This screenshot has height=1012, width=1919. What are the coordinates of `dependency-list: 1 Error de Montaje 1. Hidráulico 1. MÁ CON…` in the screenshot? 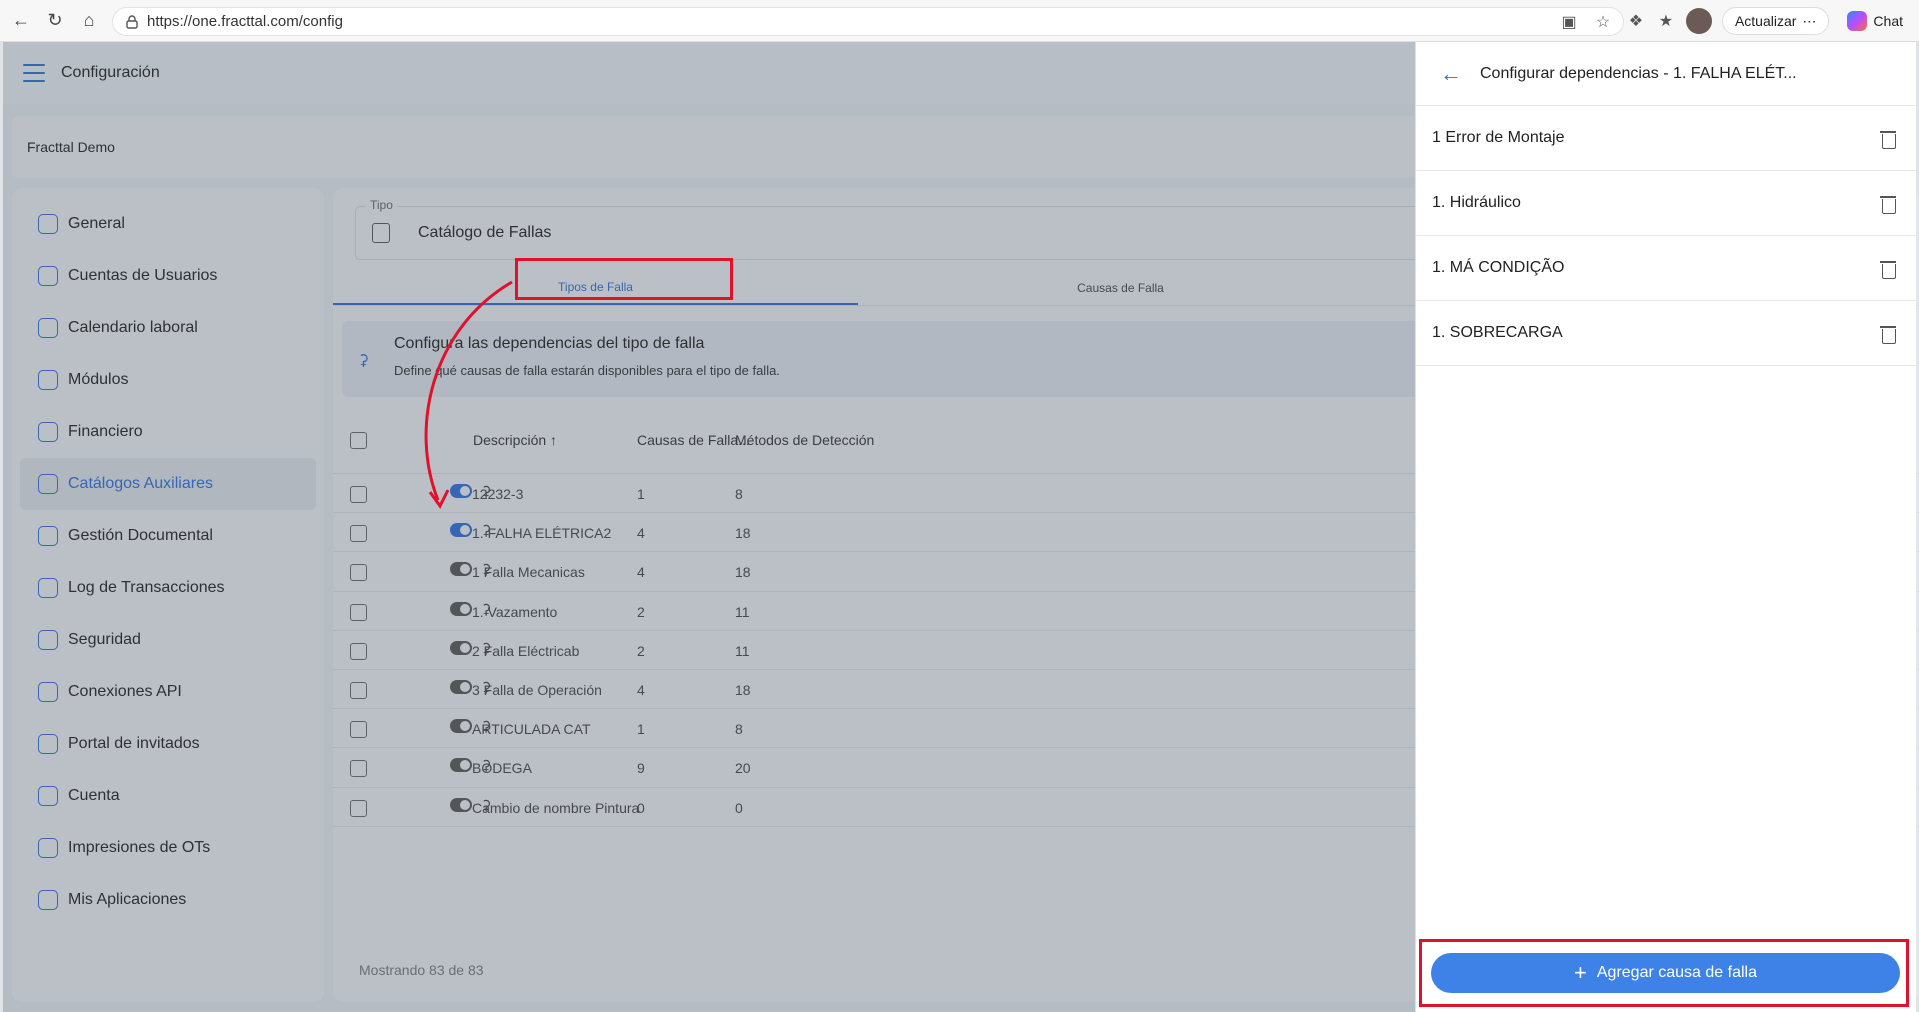 It's located at (1666, 236).